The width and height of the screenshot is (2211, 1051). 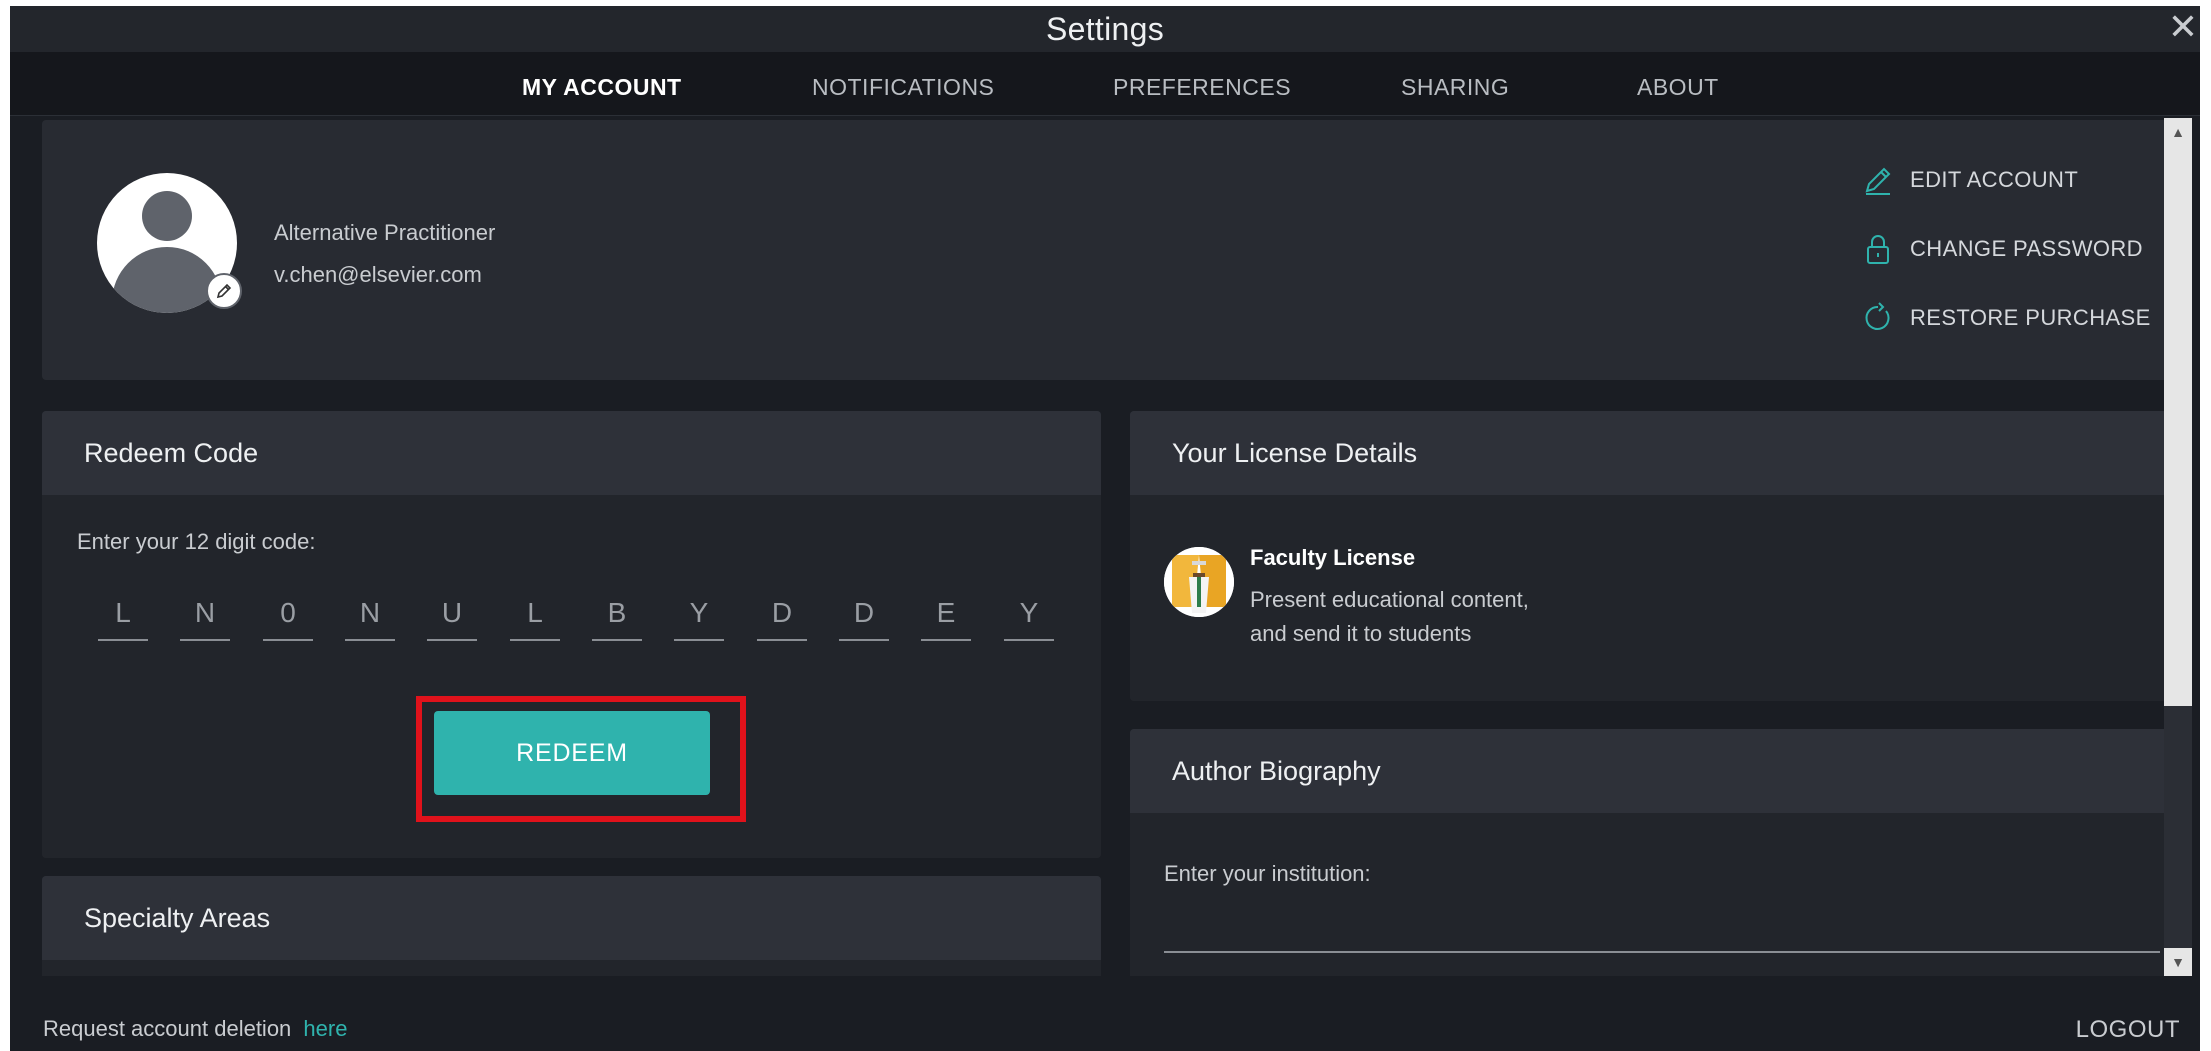 What do you see at coordinates (1361, 633) in the screenshot?
I see `license-description-line: and send it to students` at bounding box center [1361, 633].